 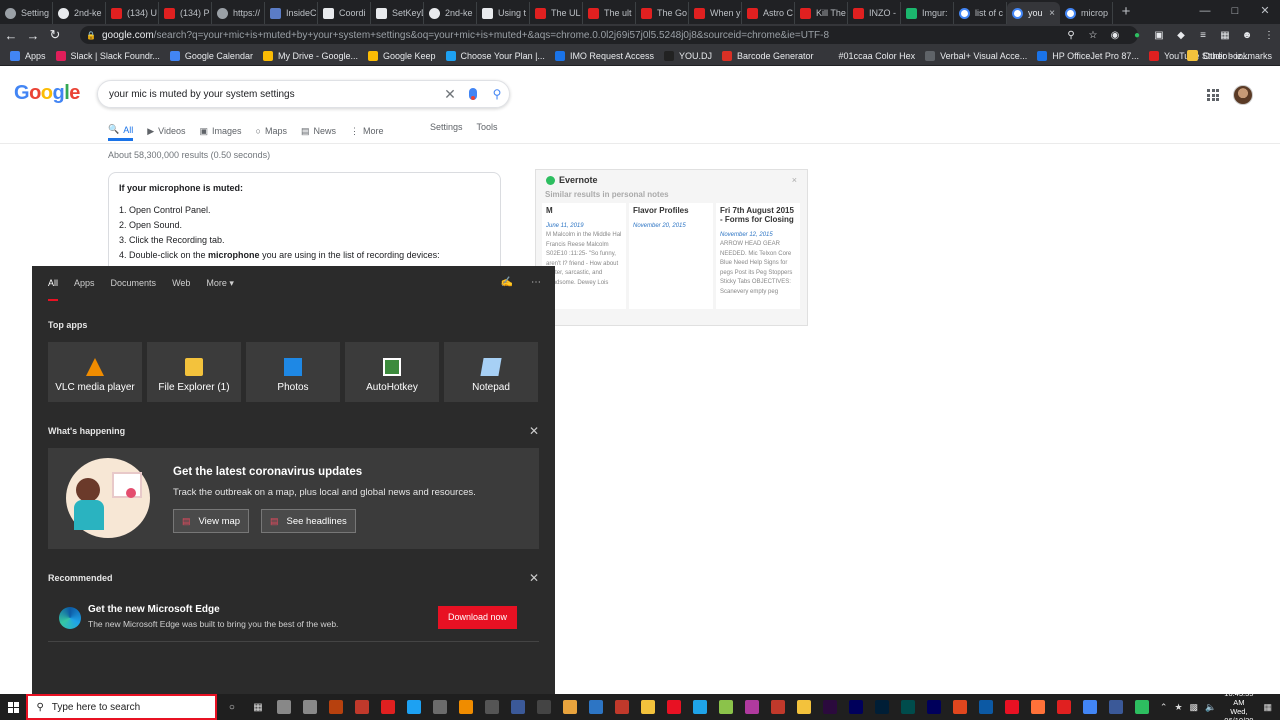 What do you see at coordinates (874, 13) in the screenshot?
I see `browser-tab: INZO -` at bounding box center [874, 13].